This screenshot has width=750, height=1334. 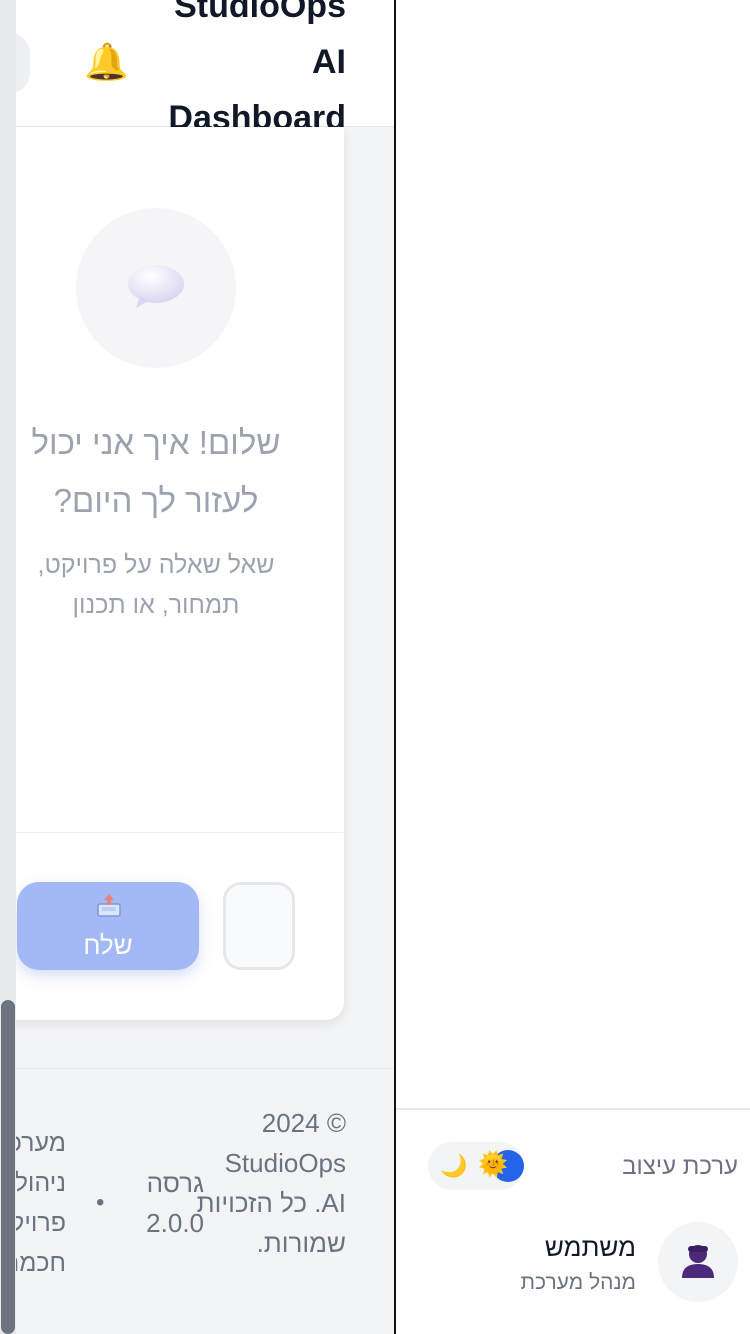 I want to click on bell-icon: 🔔, so click(x=106, y=62).